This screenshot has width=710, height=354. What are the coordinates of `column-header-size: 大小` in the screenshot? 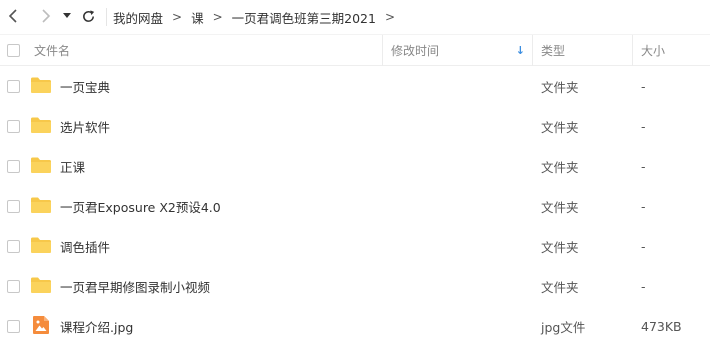 It's located at (653, 50).